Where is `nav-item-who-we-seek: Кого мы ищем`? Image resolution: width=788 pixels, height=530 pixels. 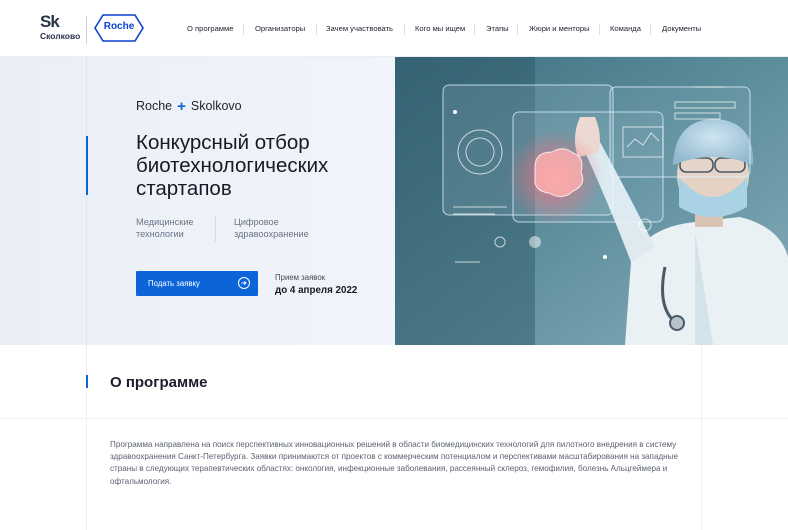 nav-item-who-we-seek: Кого мы ищем is located at coordinates (440, 28).